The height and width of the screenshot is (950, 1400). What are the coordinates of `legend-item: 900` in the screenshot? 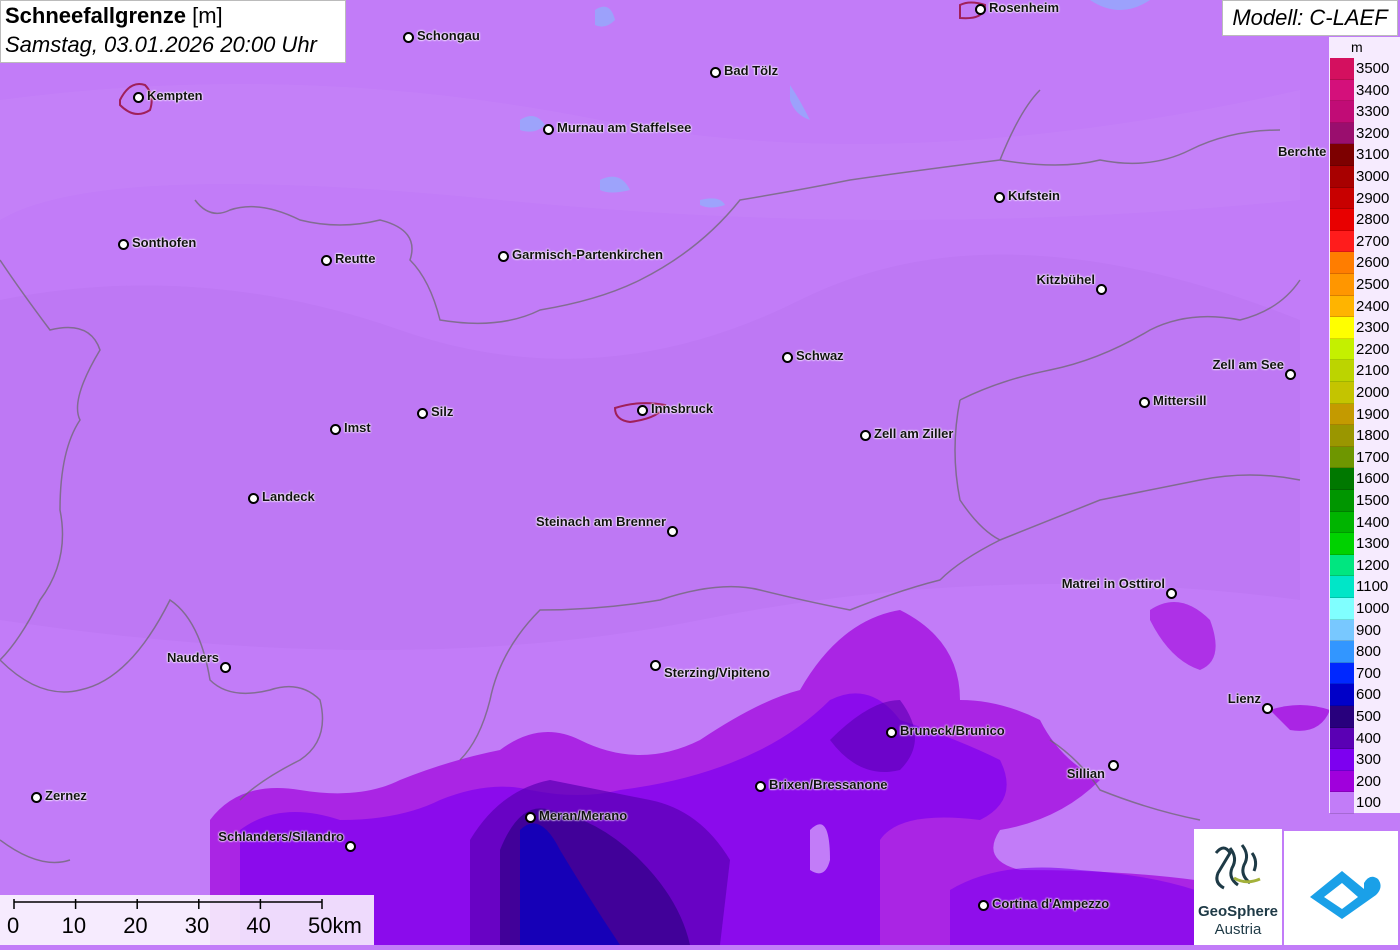 It's located at (1364, 630).